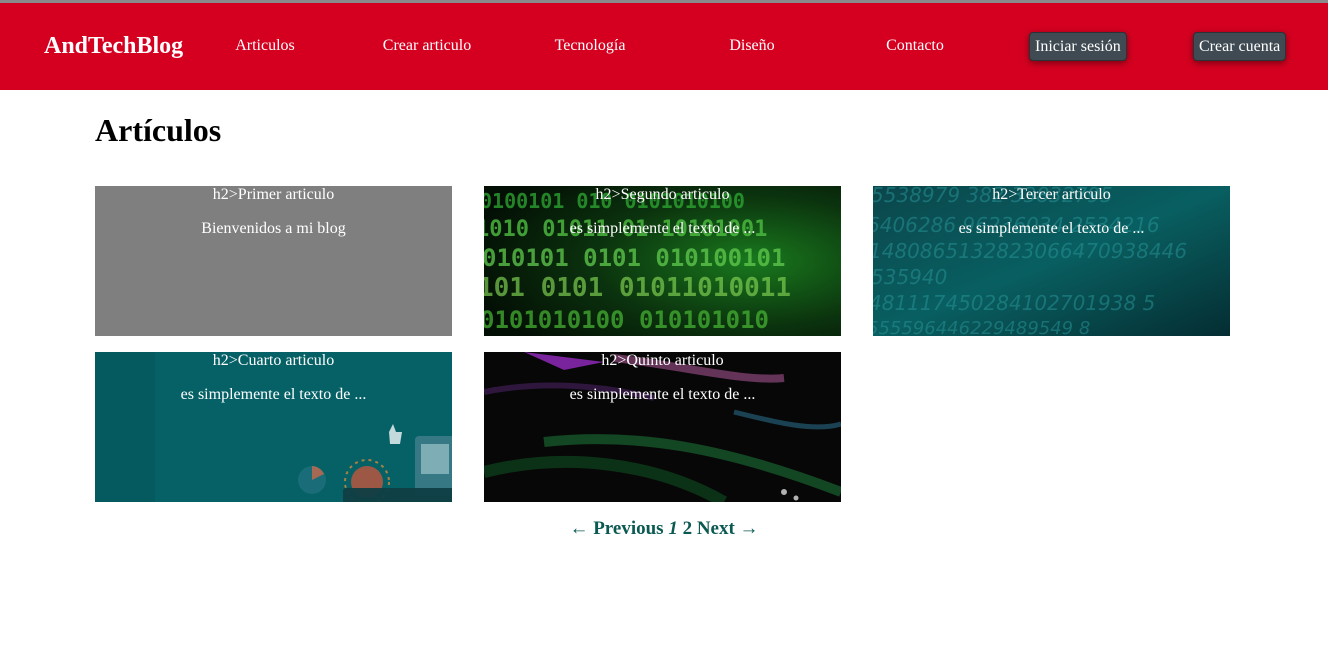 The image size is (1328, 672). Describe the element at coordinates (616, 528) in the screenshot. I see `pagination-previous: ← Previous` at that location.